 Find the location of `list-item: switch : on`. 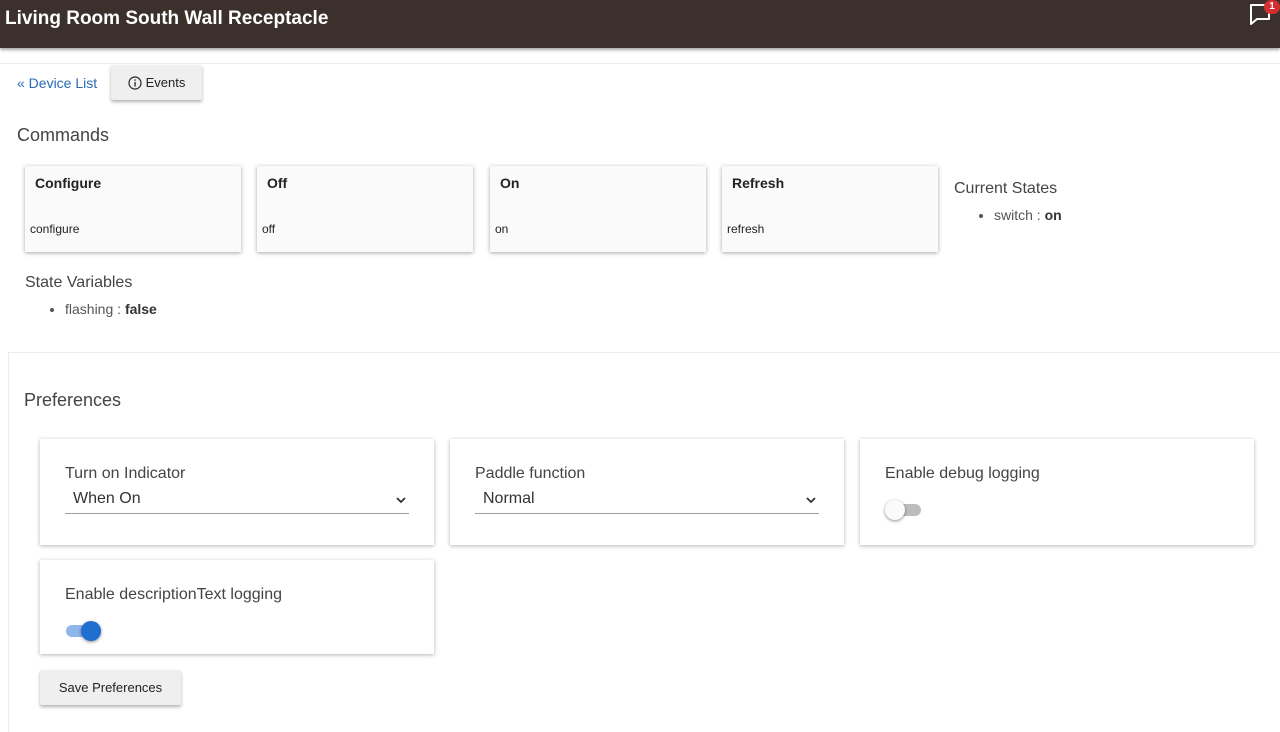

list-item: switch : on is located at coordinates (1028, 215).